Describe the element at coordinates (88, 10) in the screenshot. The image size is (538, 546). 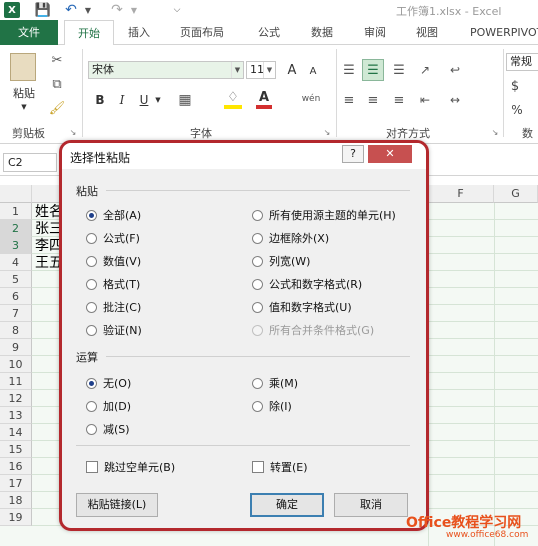
I see `undo-dropdown-icon: ▼` at that location.